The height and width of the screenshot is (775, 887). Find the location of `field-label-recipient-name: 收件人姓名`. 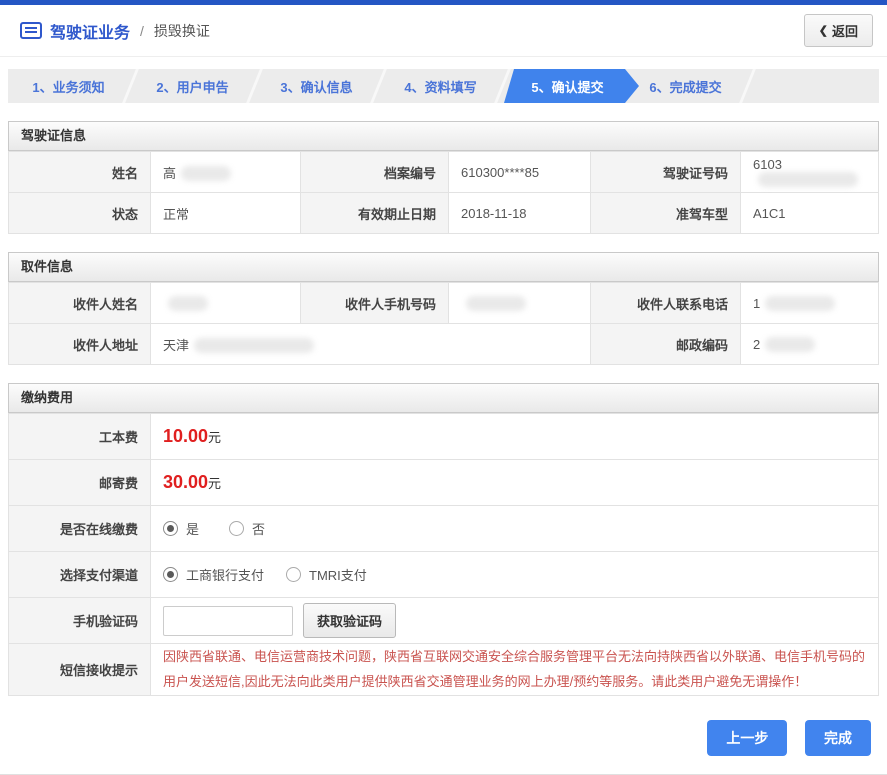

field-label-recipient-name: 收件人姓名 is located at coordinates (79, 303).